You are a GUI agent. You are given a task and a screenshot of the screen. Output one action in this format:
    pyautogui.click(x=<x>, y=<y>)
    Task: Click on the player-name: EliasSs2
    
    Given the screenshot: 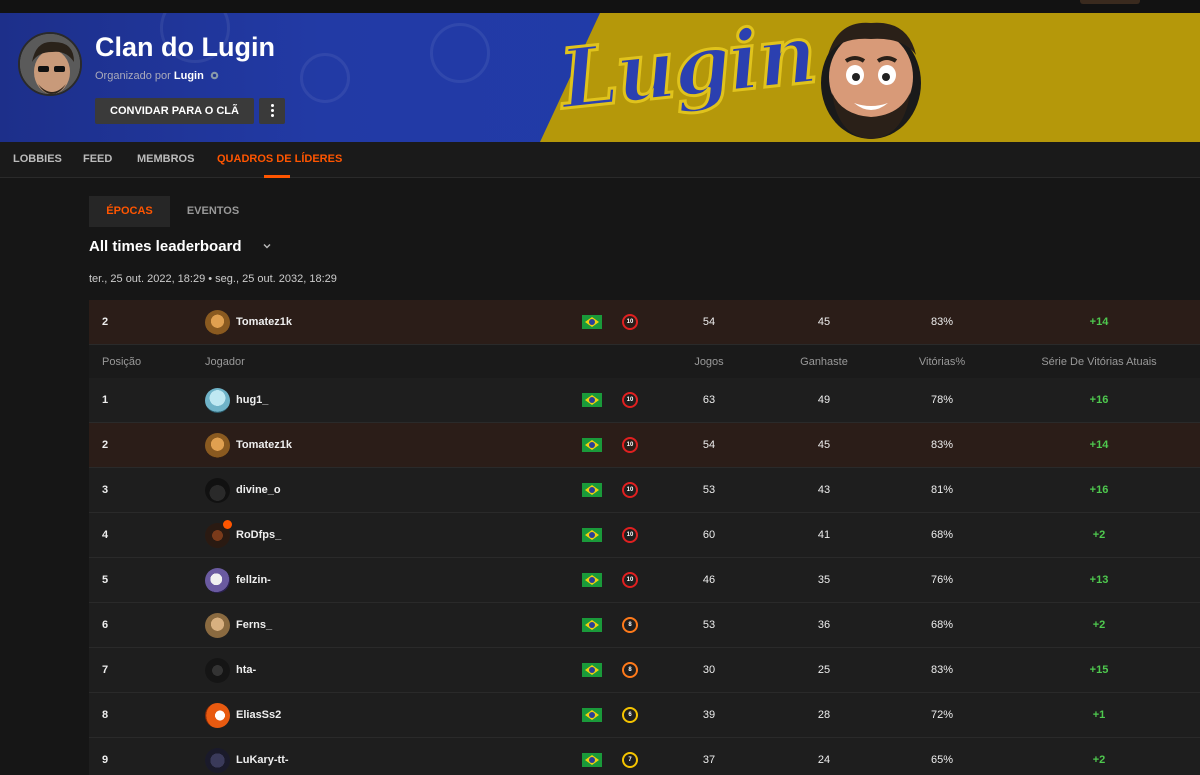 What is the action you would take?
    pyautogui.click(x=258, y=715)
    